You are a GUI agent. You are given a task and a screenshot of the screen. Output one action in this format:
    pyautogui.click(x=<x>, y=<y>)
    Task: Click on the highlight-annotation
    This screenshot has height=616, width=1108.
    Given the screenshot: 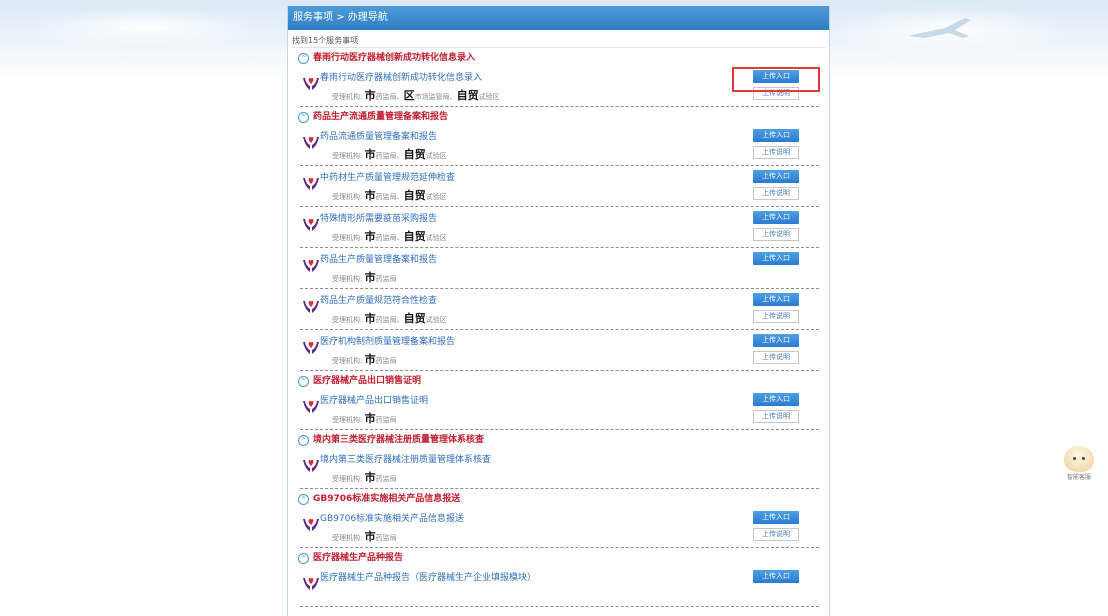 What is the action you would take?
    pyautogui.click(x=776, y=79)
    